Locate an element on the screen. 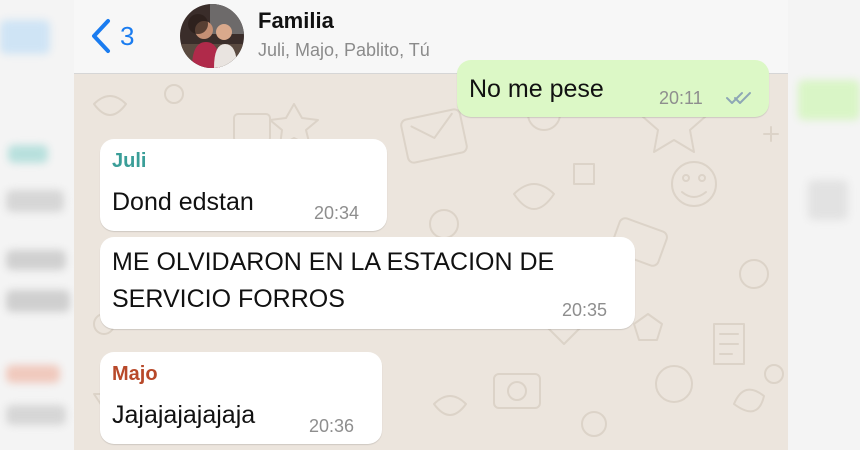 The width and height of the screenshot is (860, 450). message-text-line: SERVICIO FORROS is located at coordinates (228, 299).